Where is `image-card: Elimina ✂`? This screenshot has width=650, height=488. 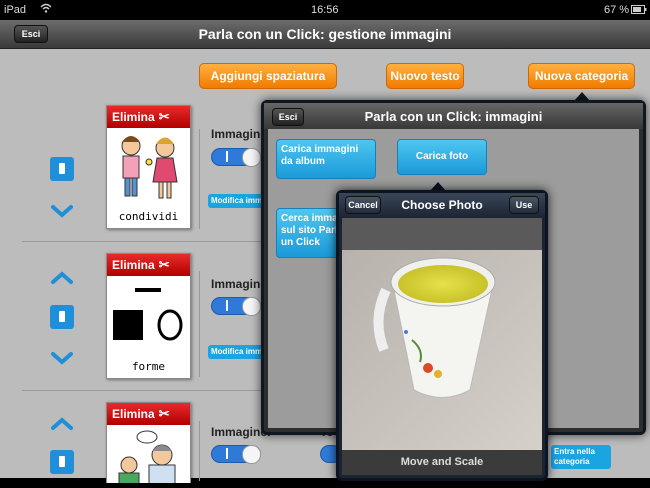 image-card: Elimina ✂ is located at coordinates (148, 444).